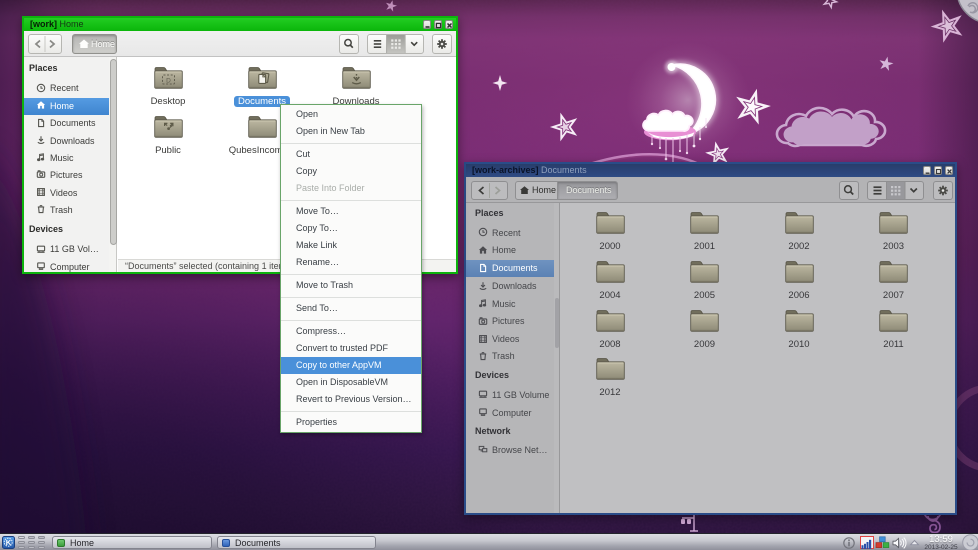  I want to click on svg-text: D, so click(168, 80).